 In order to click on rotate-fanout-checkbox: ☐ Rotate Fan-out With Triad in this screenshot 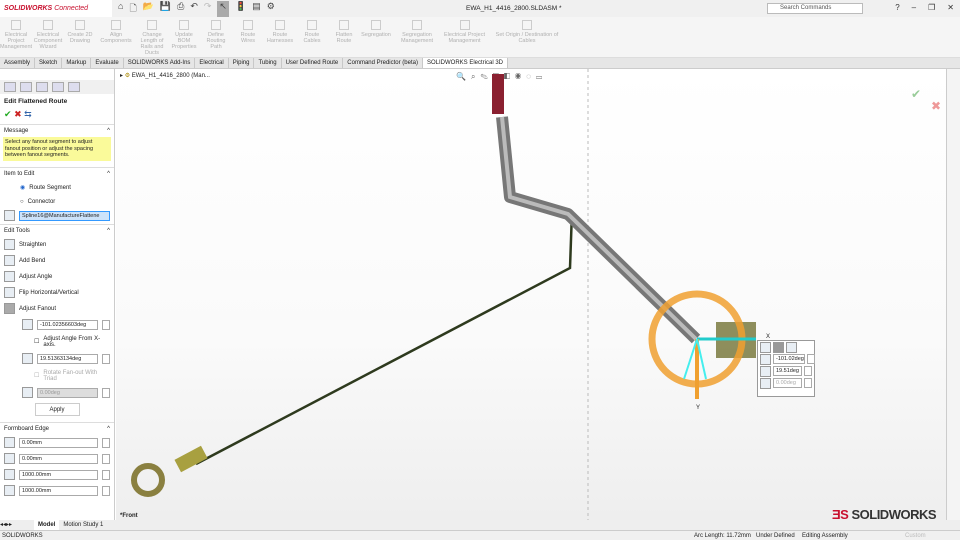, I will do `click(57, 376)`.